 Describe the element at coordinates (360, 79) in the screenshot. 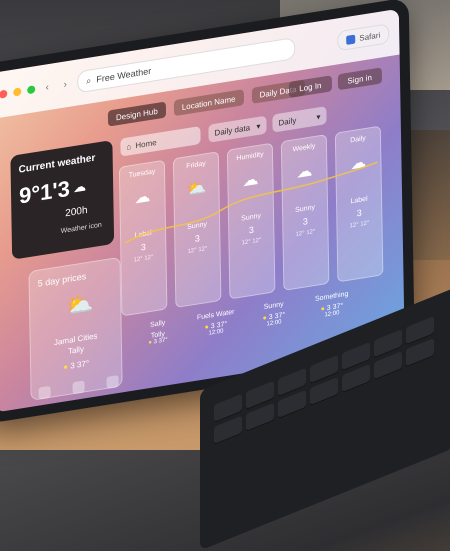

I see `signin-button: Sign in` at that location.